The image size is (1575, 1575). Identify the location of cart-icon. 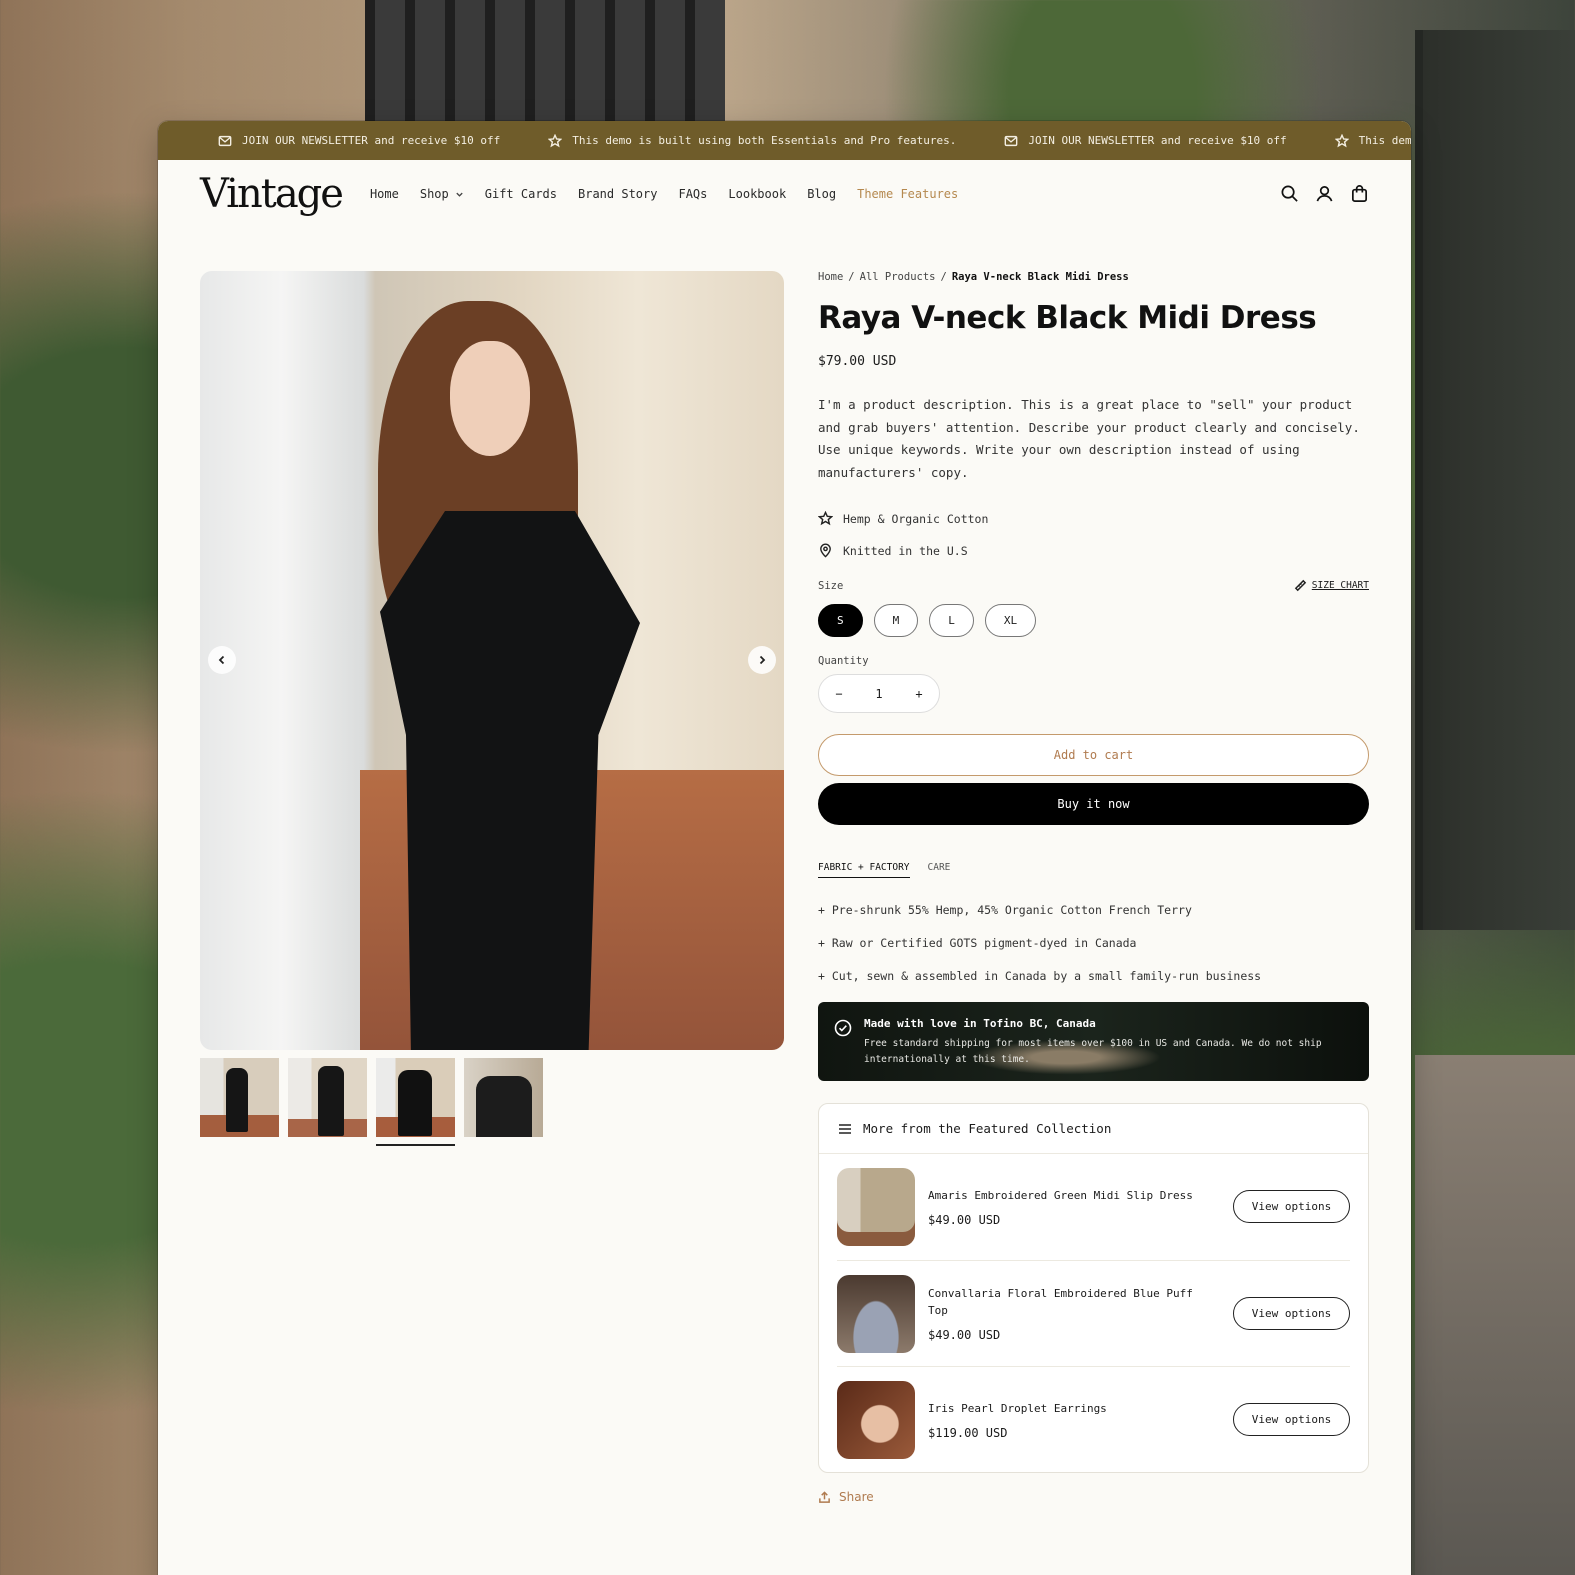
(1359, 193).